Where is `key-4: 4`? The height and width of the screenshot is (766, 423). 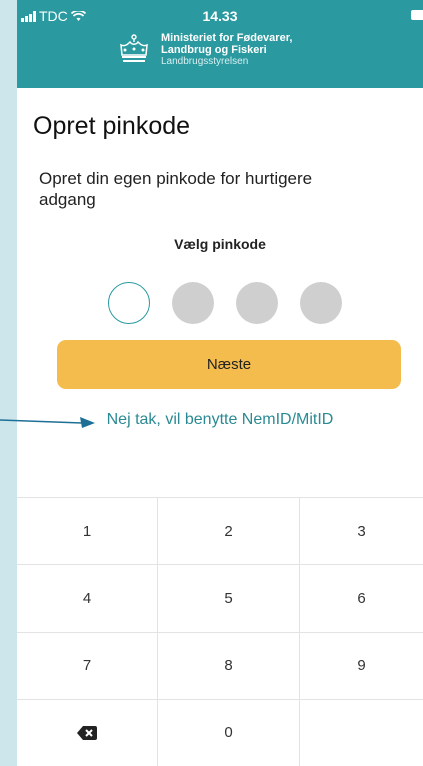
key-4: 4 is located at coordinates (87, 599).